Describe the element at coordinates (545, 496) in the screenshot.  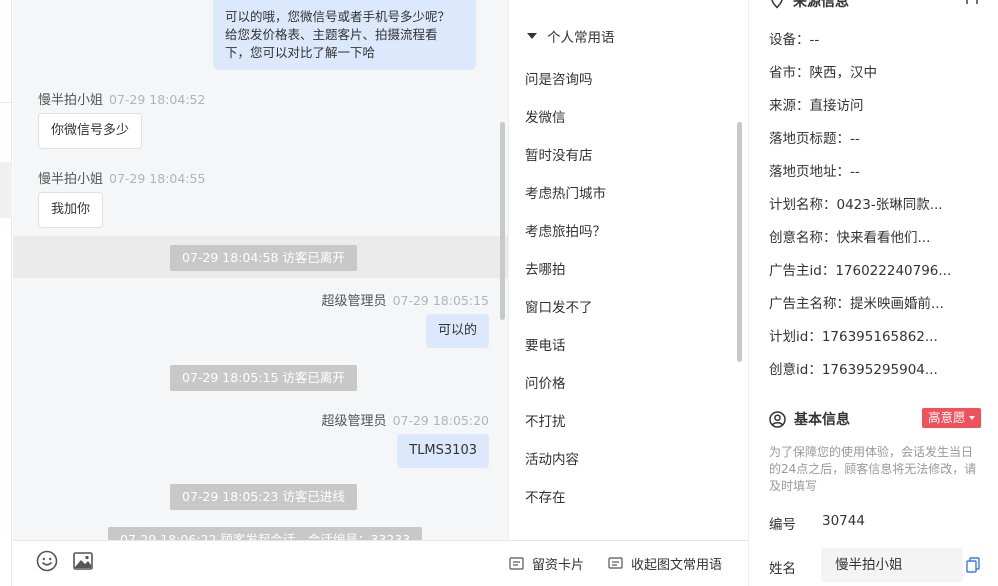
I see `phrase-item: 不存在` at that location.